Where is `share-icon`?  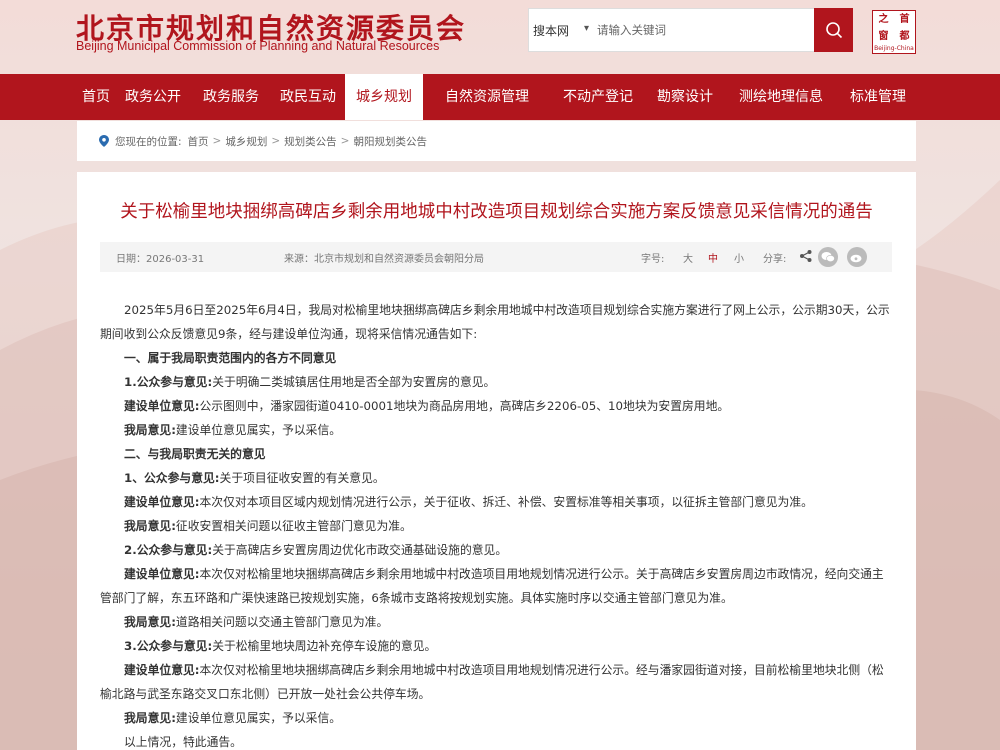 share-icon is located at coordinates (806, 257).